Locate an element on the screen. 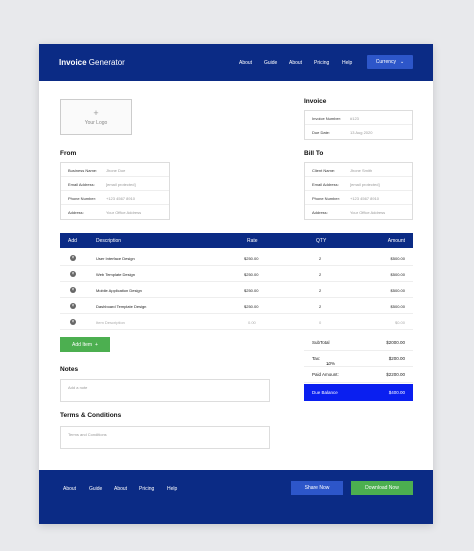 This screenshot has width=474, height=551. from-row: Address: Your Office Address is located at coordinates (115, 212).